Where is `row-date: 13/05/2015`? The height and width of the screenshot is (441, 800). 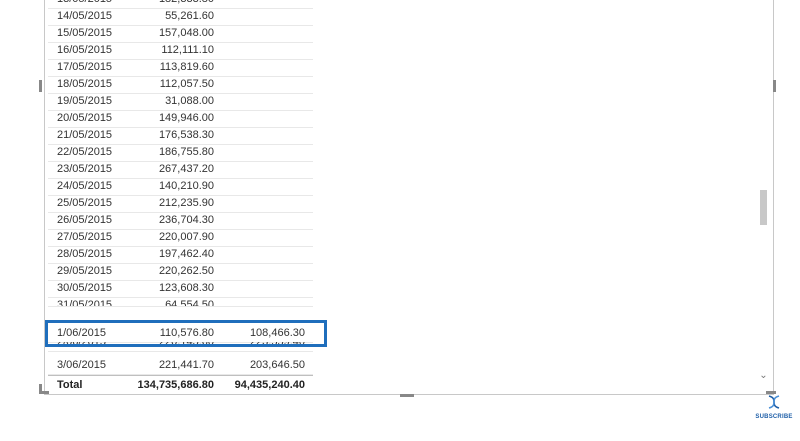
row-date: 13/05/2015 is located at coordinates (84, 4).